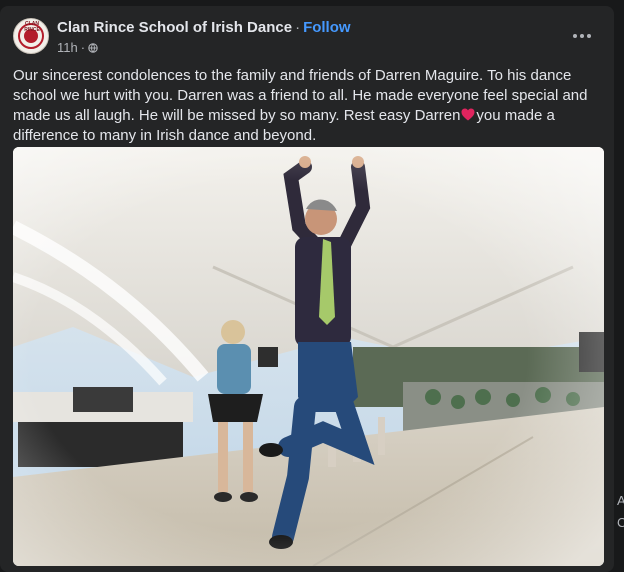  Describe the element at coordinates (67, 47) in the screenshot. I see `post-timestamp: 11h` at that location.